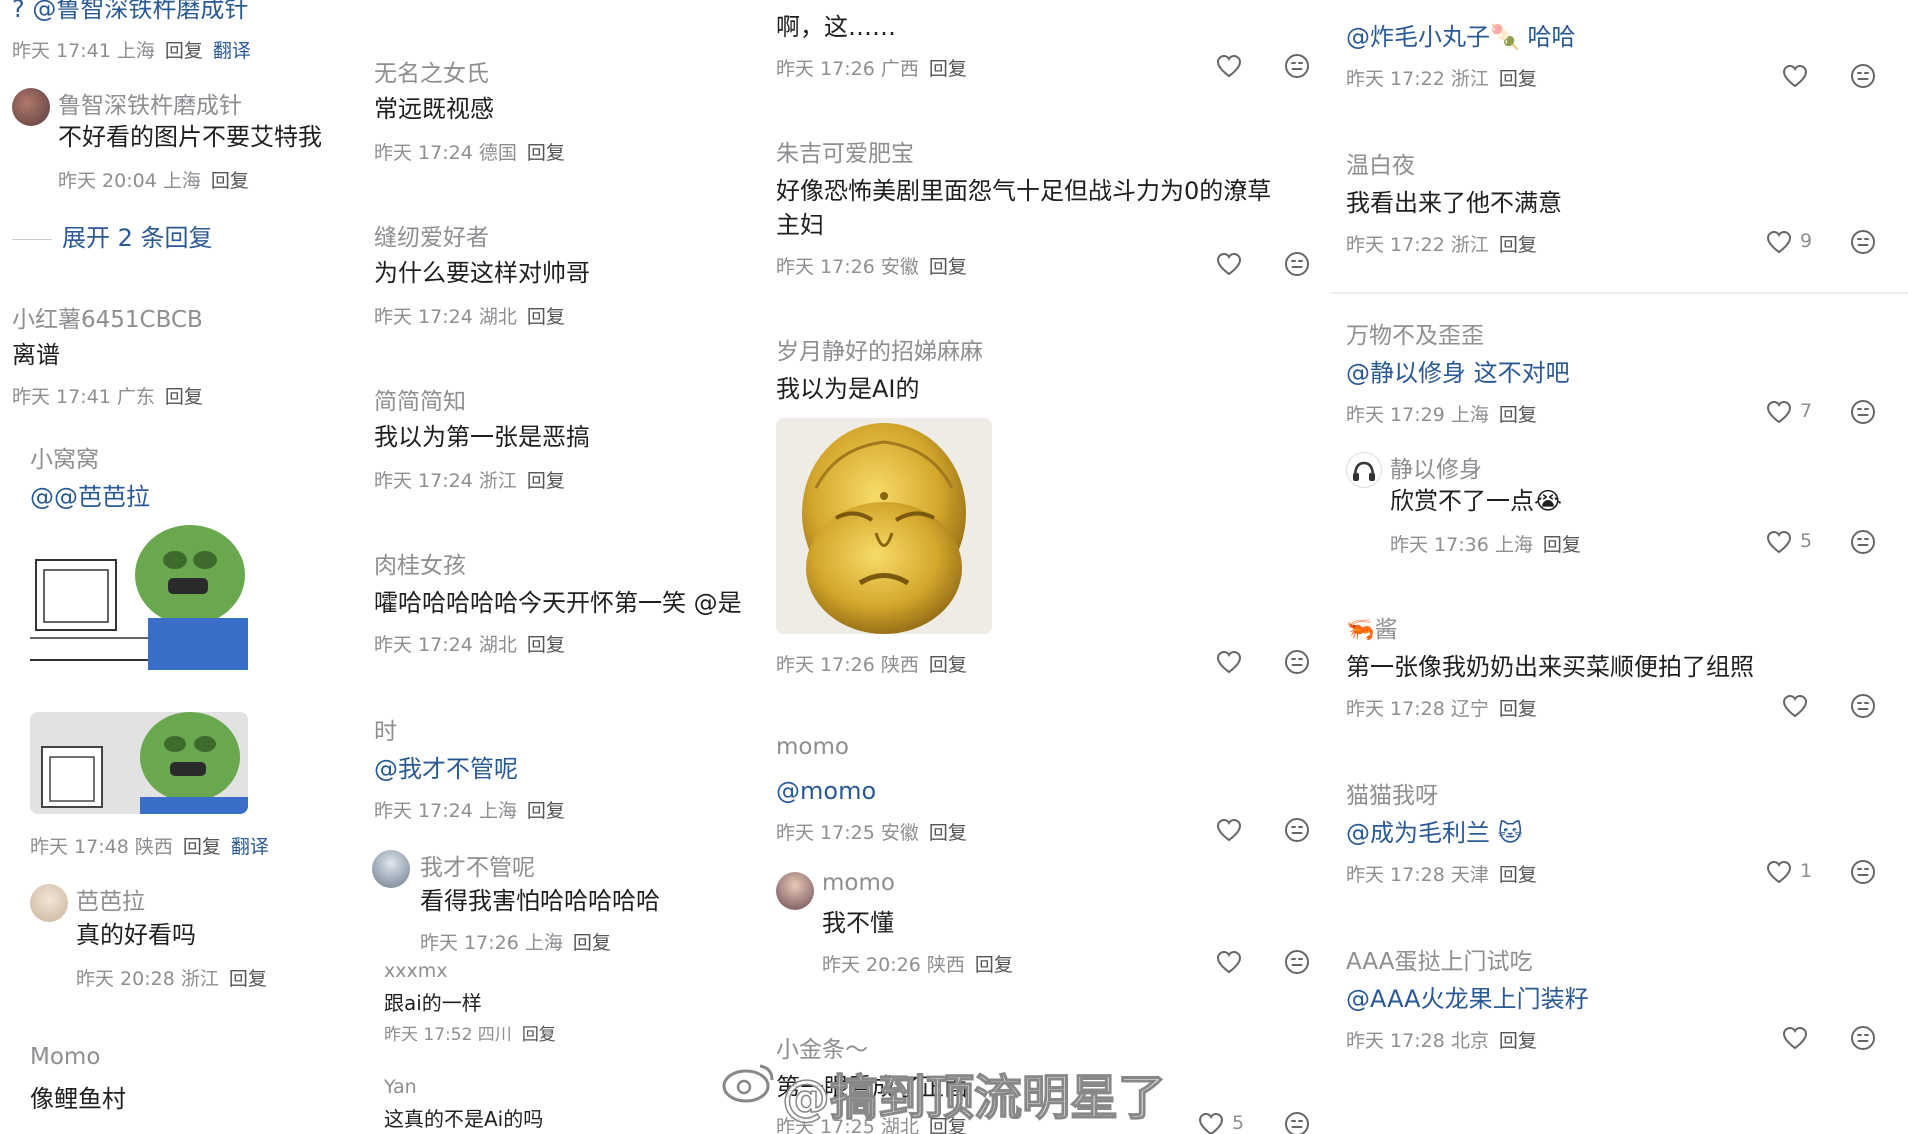  Describe the element at coordinates (431, 235) in the screenshot. I see `comment-username: 缝纫爱好者` at that location.